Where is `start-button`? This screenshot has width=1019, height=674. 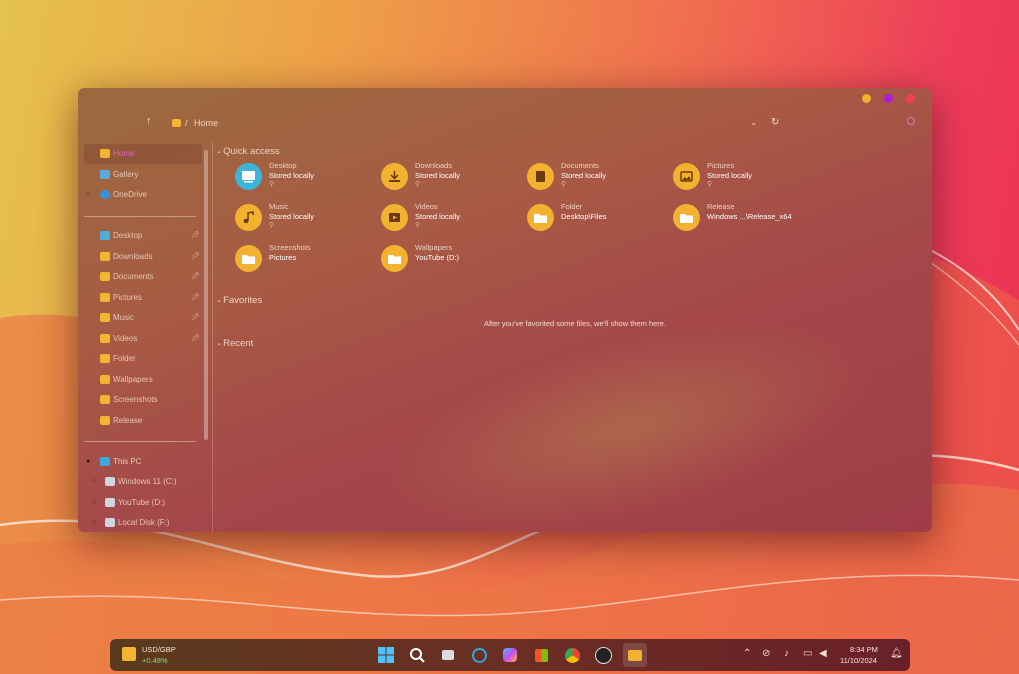 start-button is located at coordinates (386, 655).